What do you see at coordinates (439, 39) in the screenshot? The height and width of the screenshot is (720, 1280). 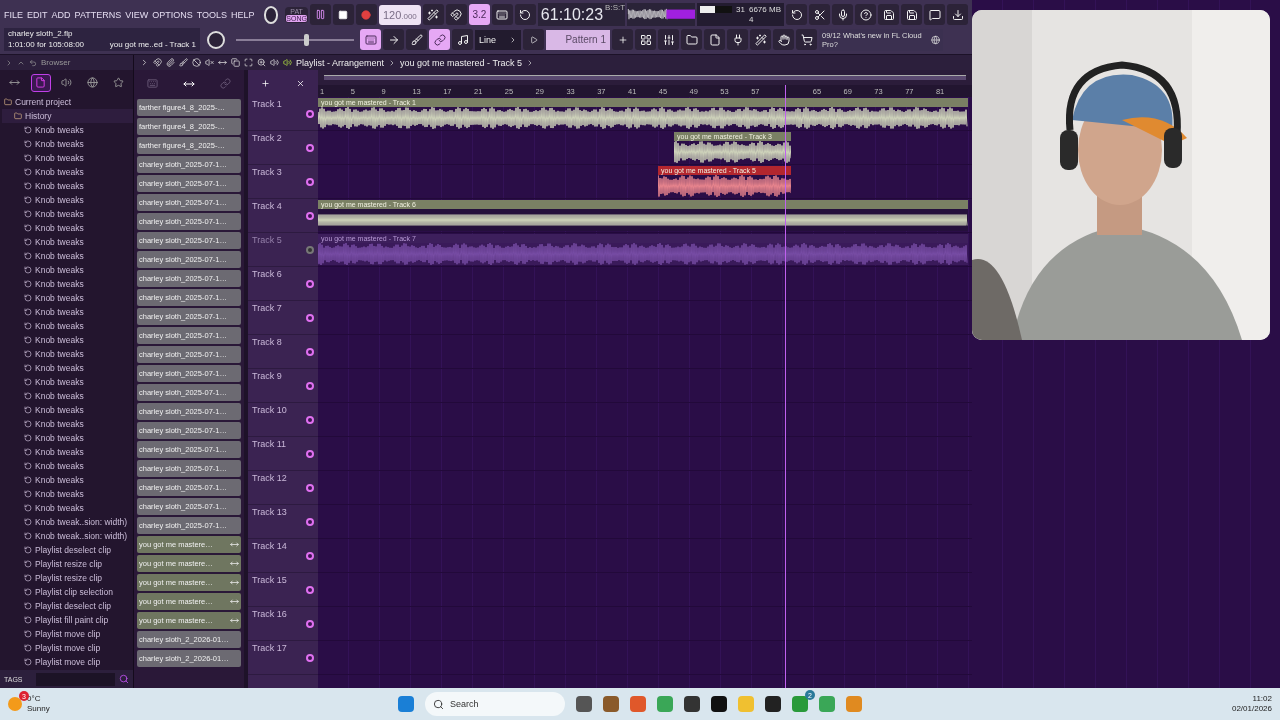 I see `link-icon` at bounding box center [439, 39].